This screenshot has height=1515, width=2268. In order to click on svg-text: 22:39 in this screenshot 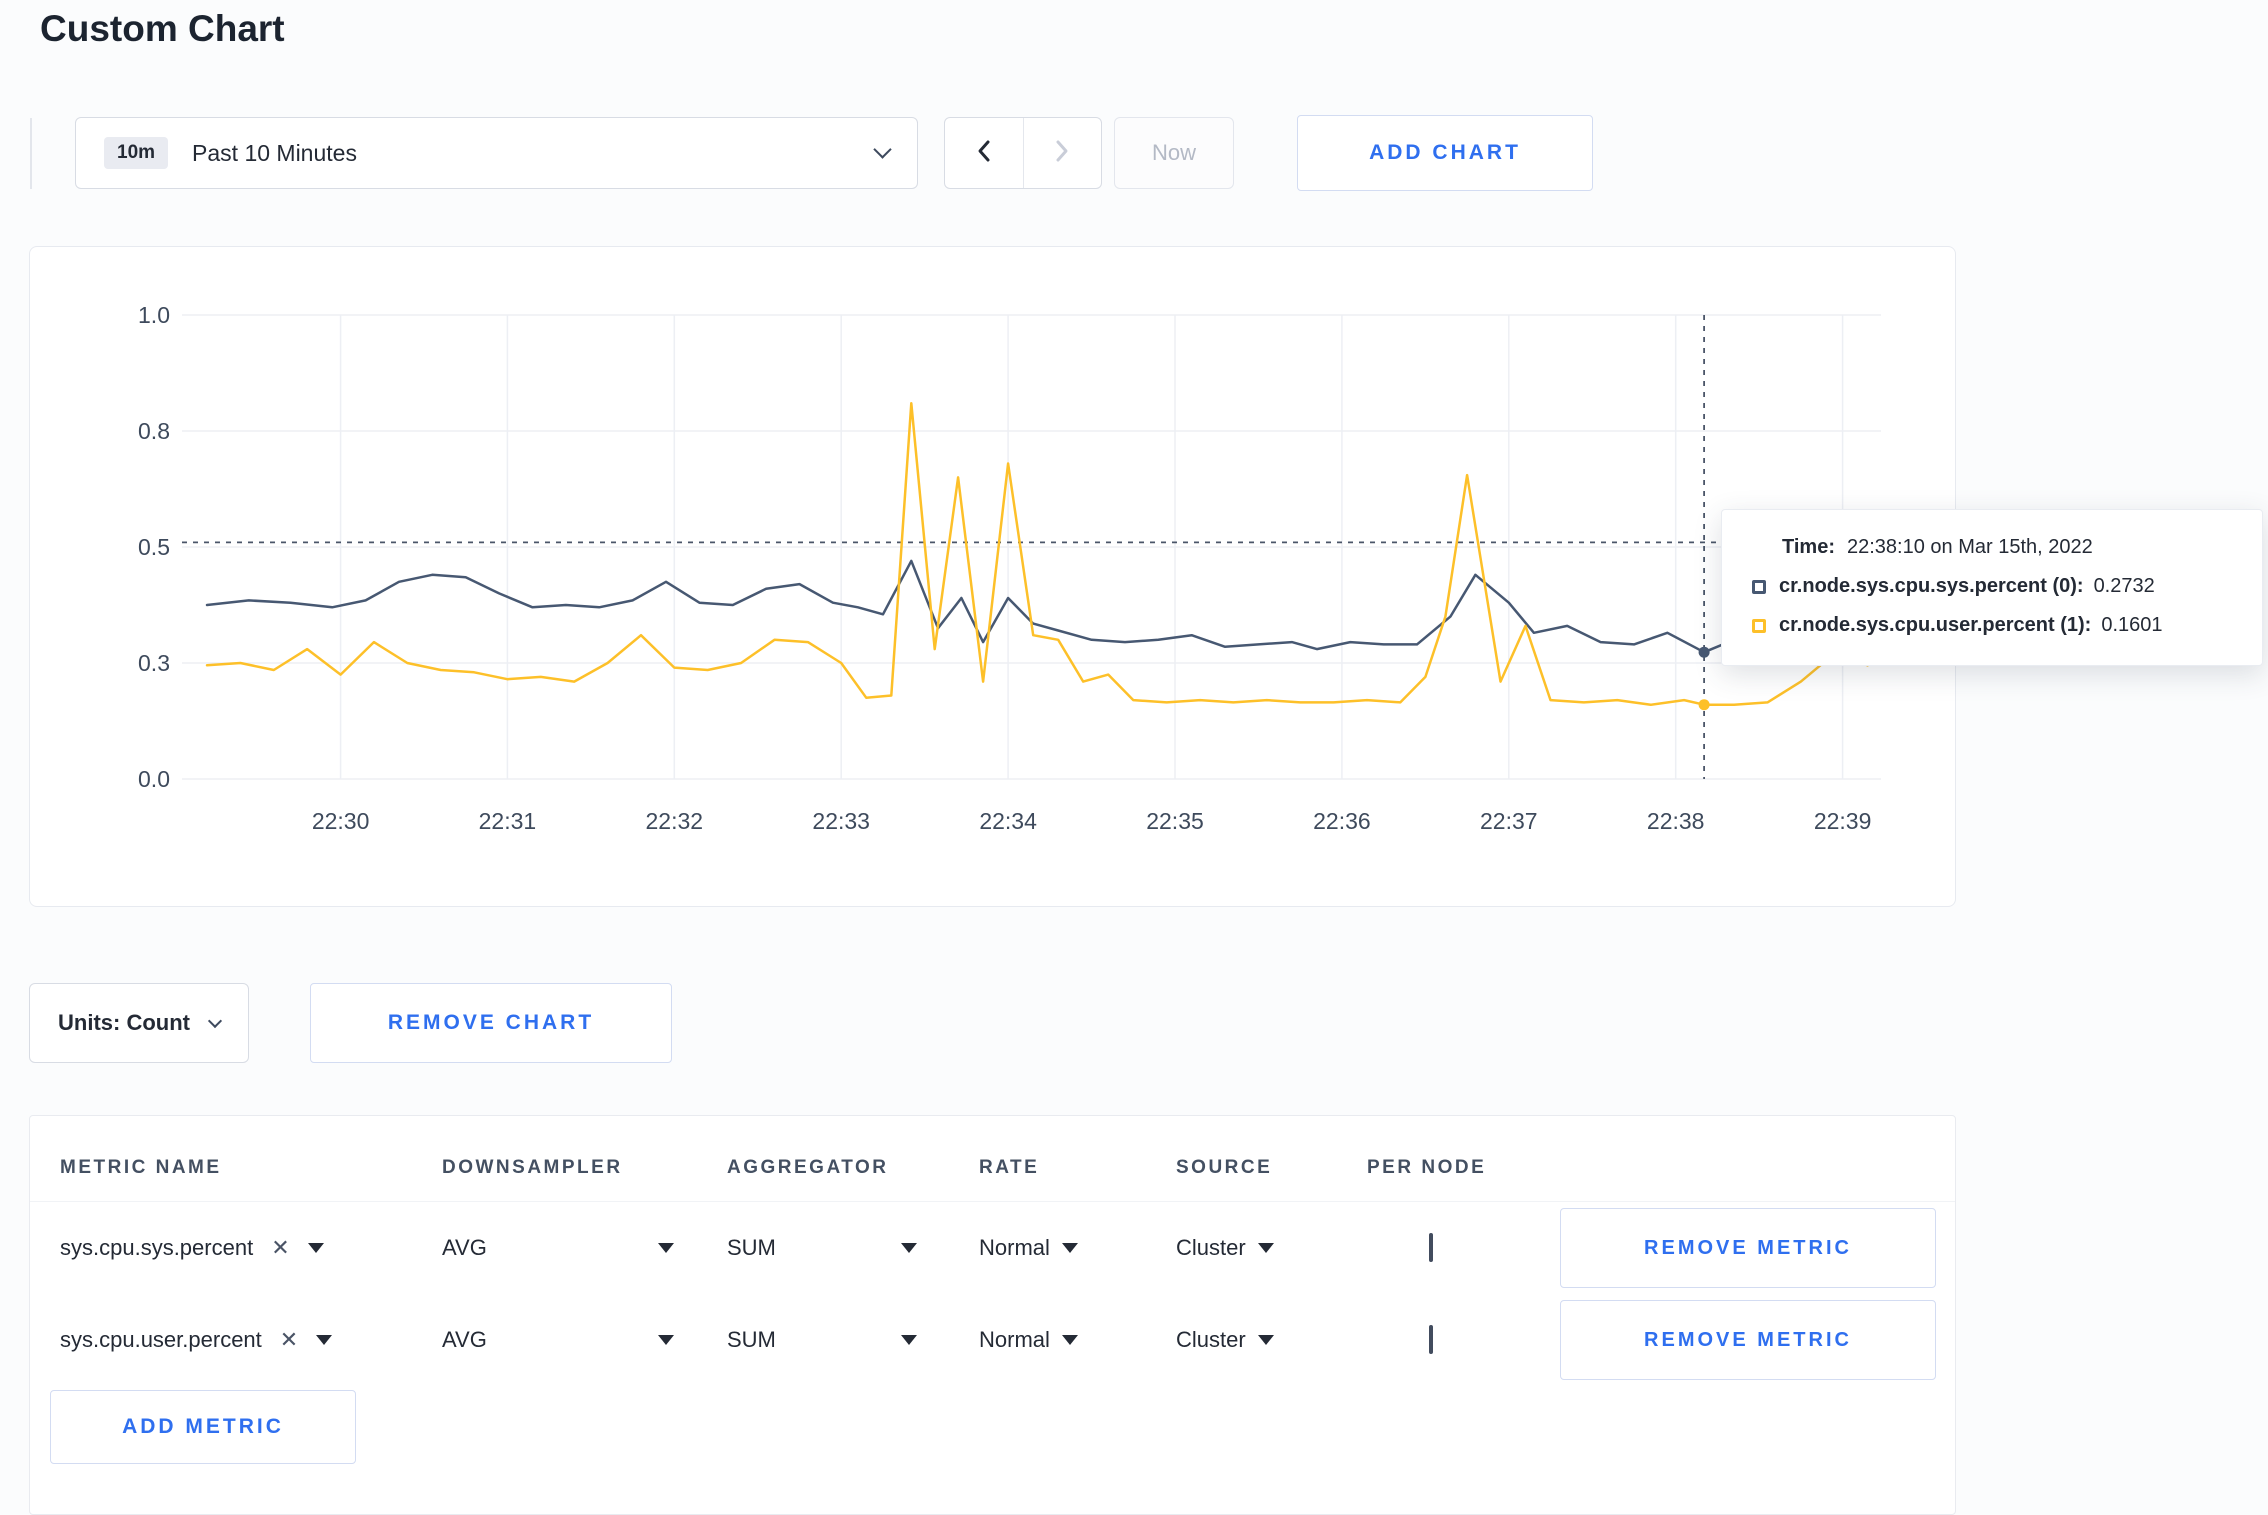, I will do `click(1843, 821)`.